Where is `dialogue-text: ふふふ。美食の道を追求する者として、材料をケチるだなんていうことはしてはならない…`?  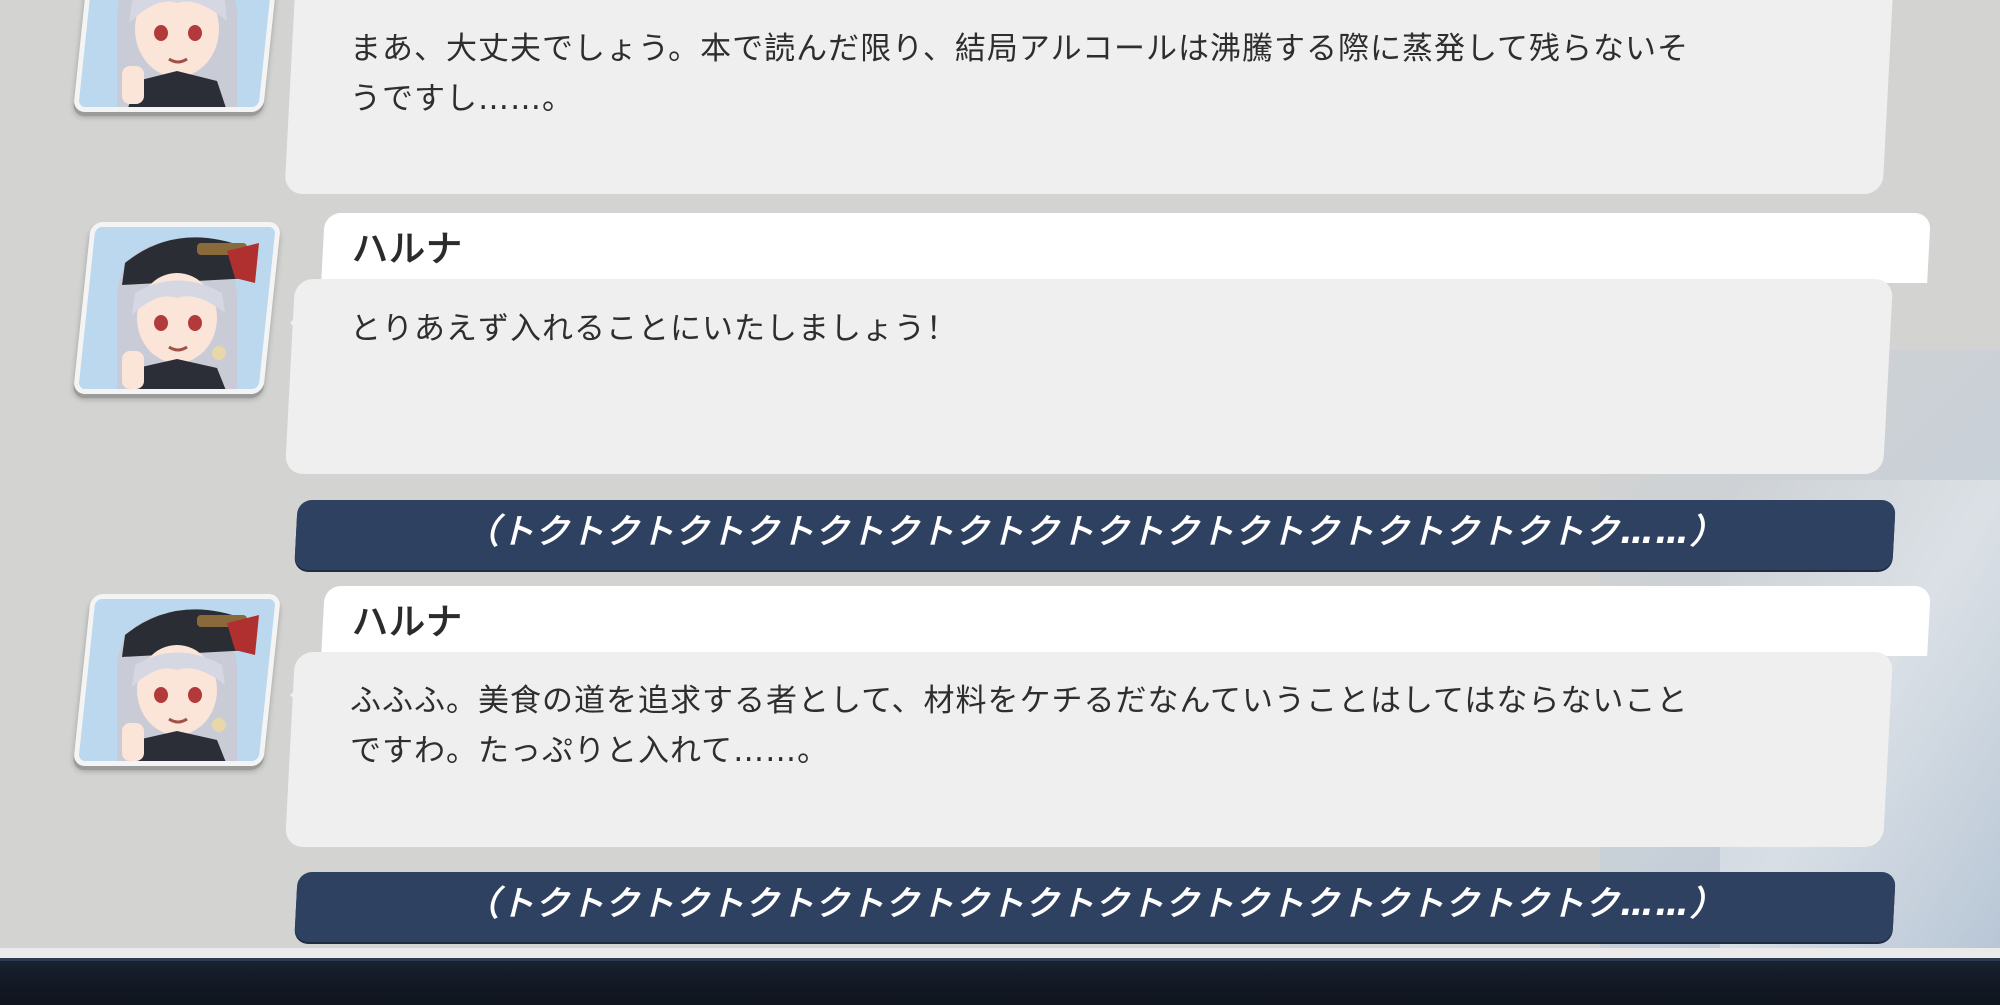
dialogue-text: ふふふ。美食の道を追求する者として、材料をケチるだなんていうことはしてはならない… is located at coordinates (1019, 726).